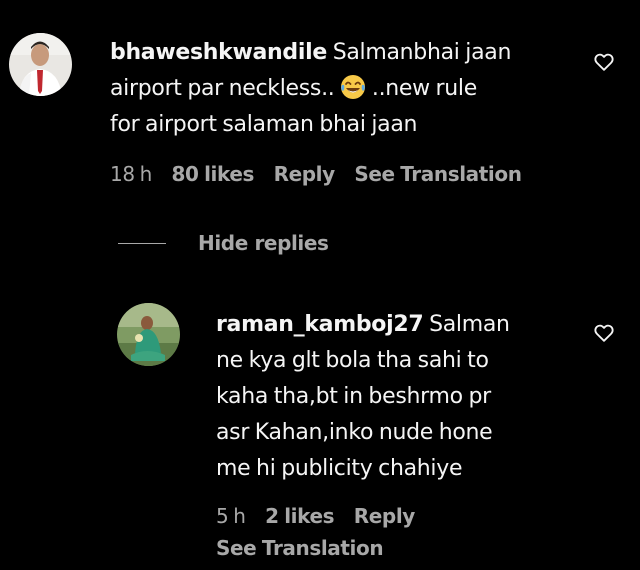  Describe the element at coordinates (231, 516) in the screenshot. I see `comment-time: 5 h` at that location.